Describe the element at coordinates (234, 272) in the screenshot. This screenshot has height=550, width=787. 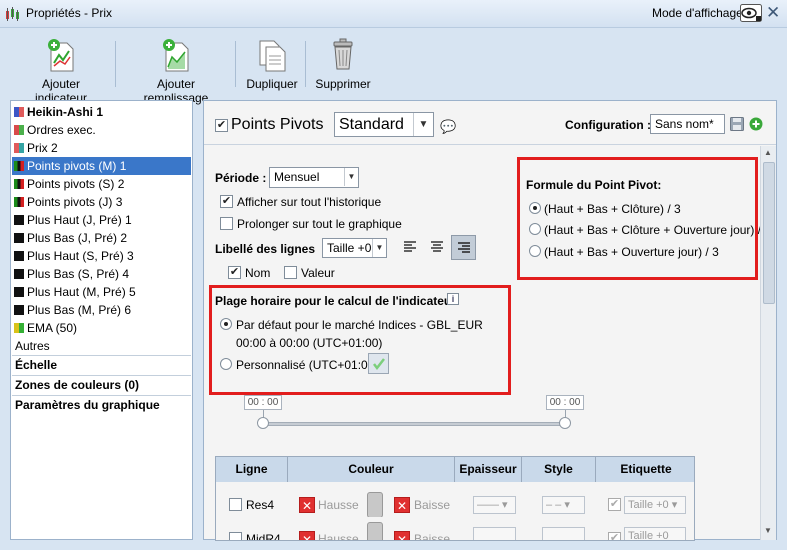
I see `show-name-checkbox: ✔` at that location.